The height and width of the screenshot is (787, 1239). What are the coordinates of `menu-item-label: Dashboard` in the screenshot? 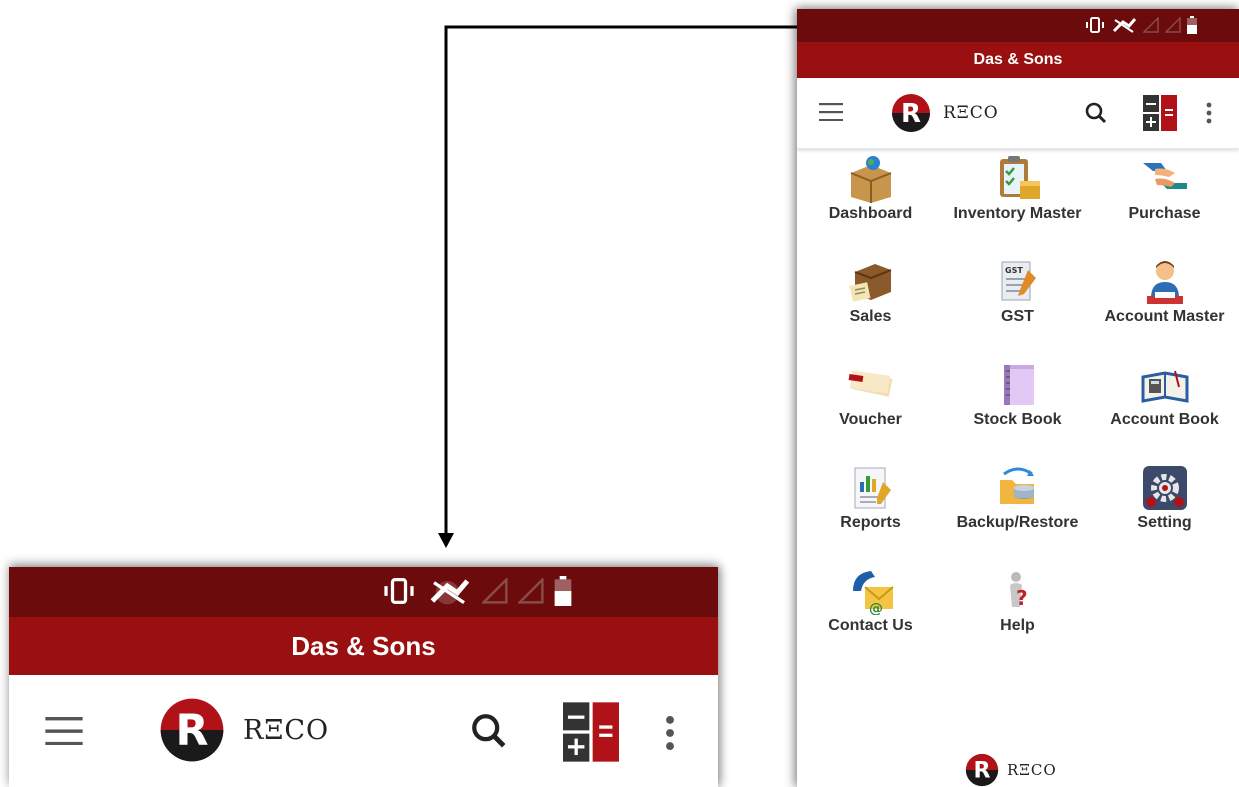 It's located at (870, 213).